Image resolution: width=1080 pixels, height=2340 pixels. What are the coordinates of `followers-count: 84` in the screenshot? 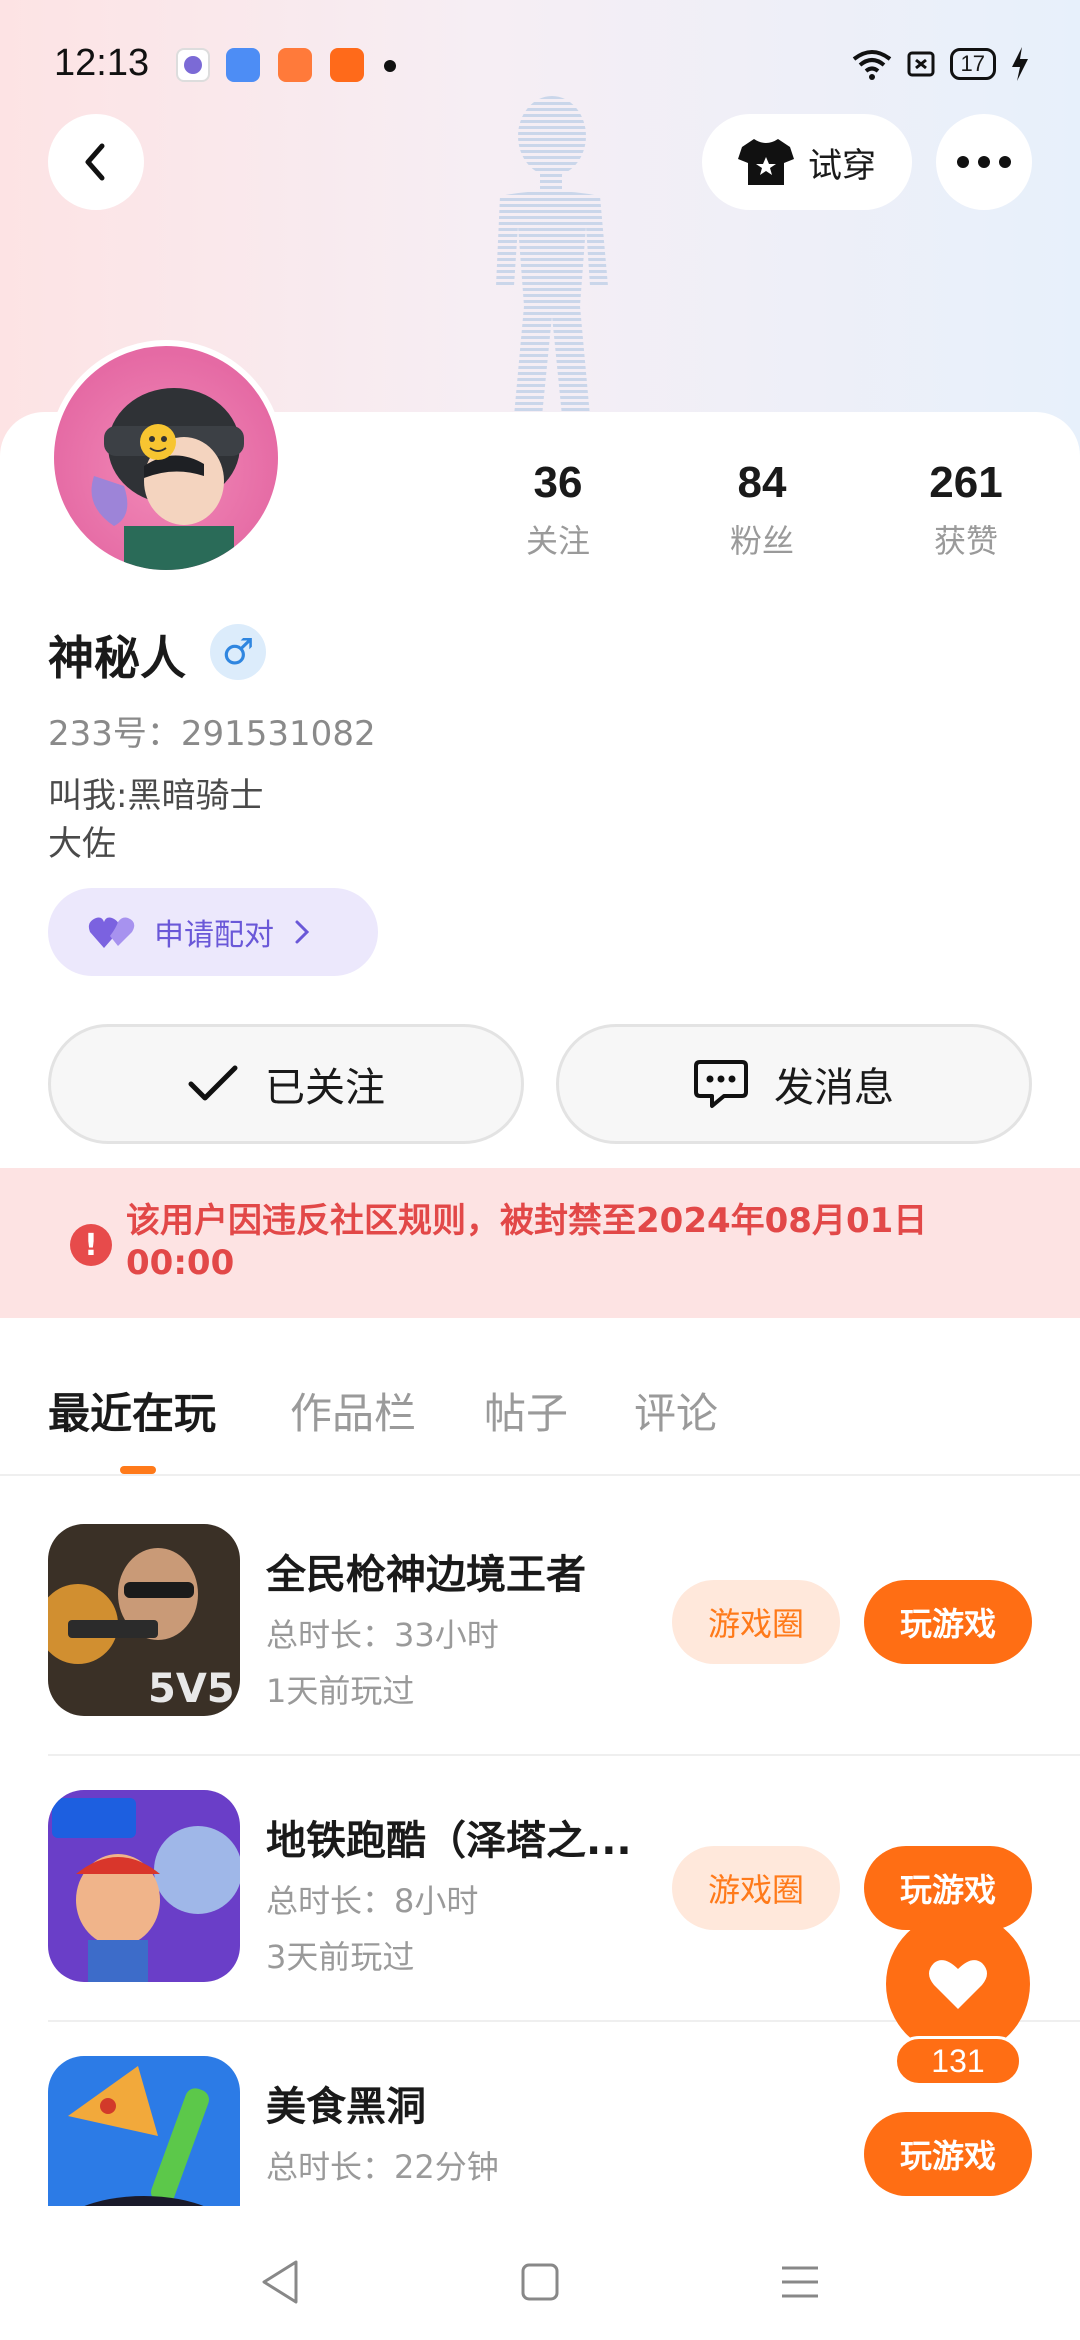 It's located at (762, 482).